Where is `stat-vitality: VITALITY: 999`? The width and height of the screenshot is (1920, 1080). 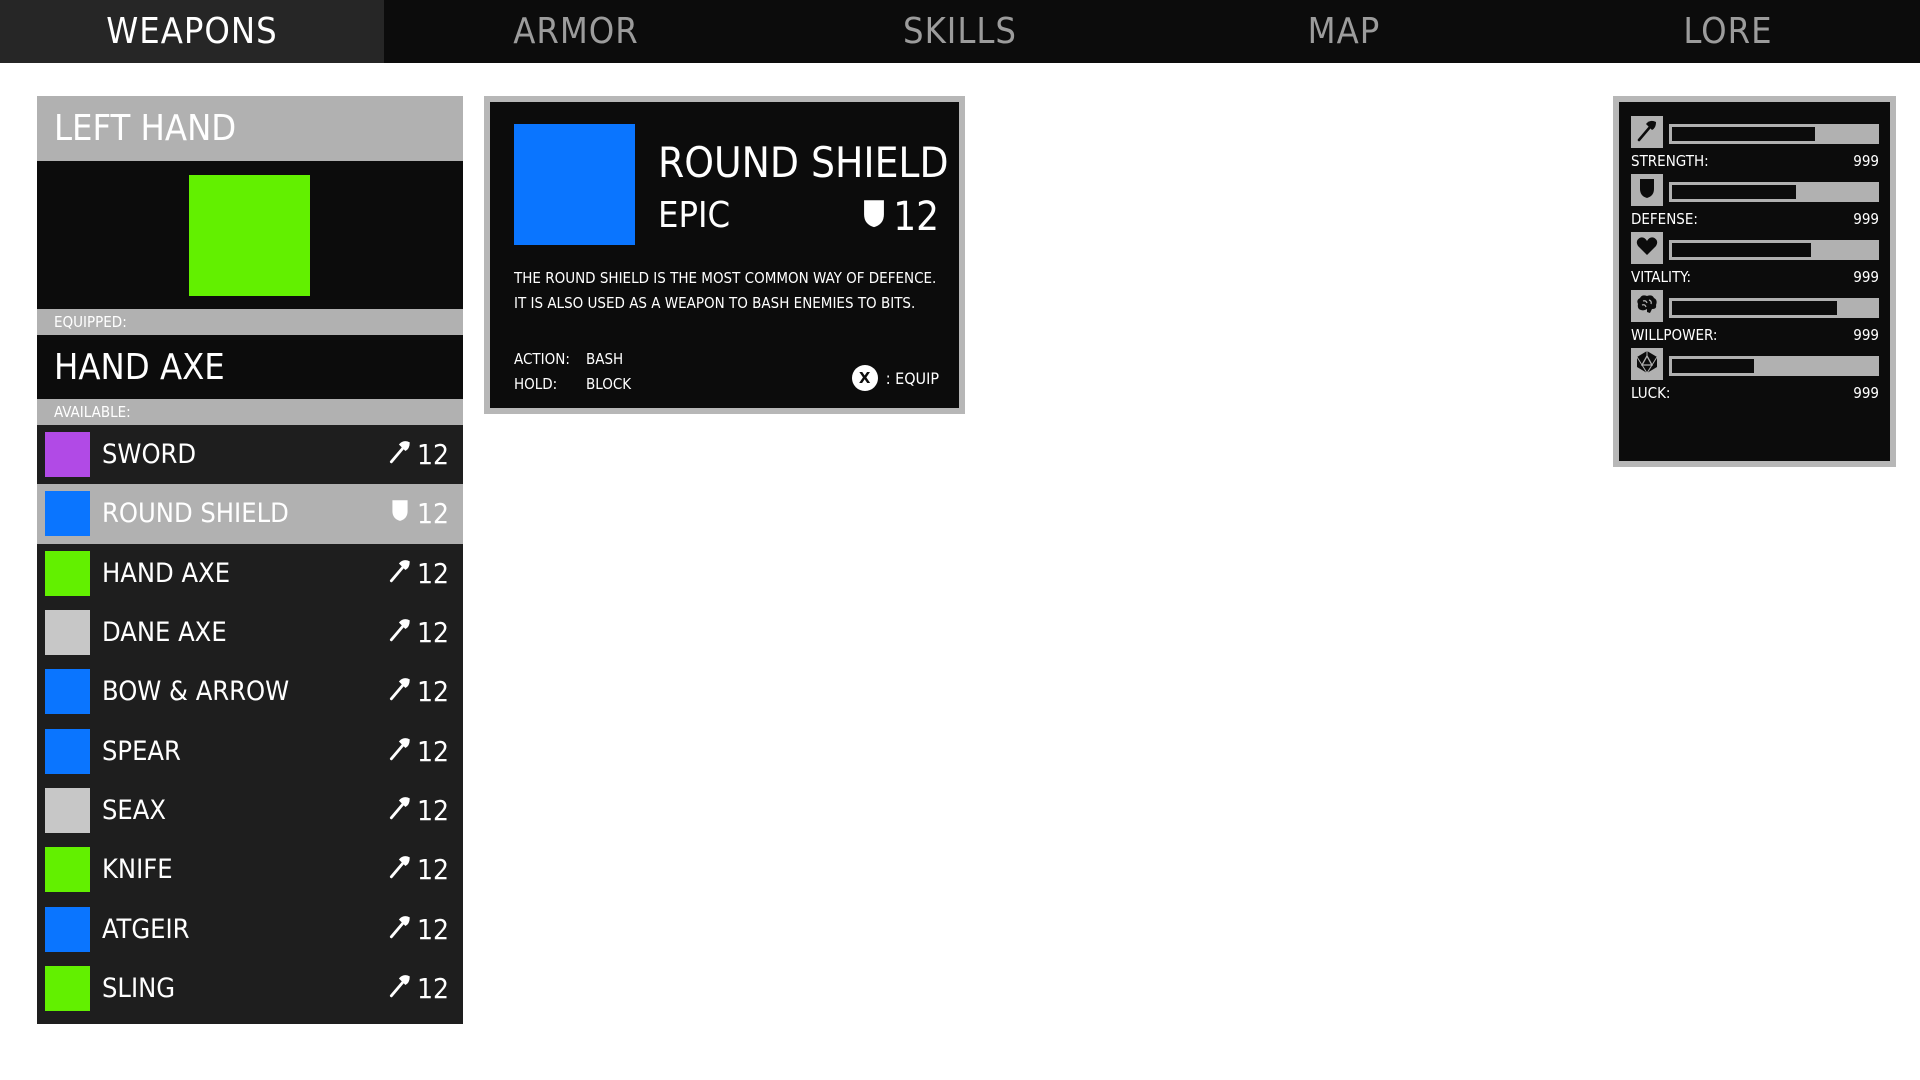
stat-vitality: VITALITY: 999 is located at coordinates (1757, 255).